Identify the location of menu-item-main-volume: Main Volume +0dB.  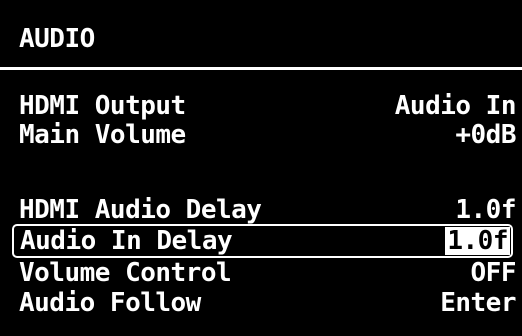
(267, 135).